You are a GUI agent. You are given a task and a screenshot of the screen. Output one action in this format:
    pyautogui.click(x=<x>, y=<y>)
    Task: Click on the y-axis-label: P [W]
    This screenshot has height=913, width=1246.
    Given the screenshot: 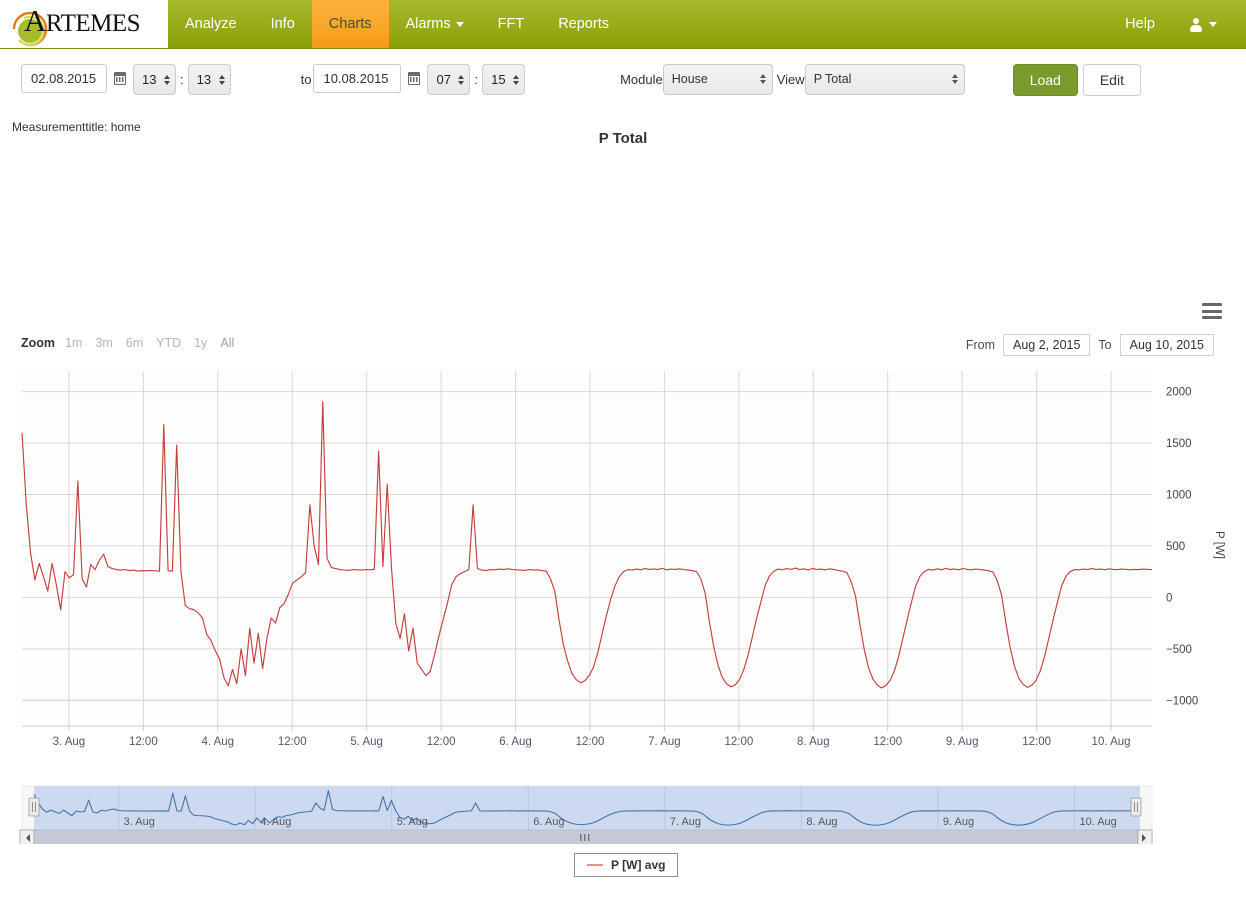 What is the action you would take?
    pyautogui.click(x=1219, y=545)
    